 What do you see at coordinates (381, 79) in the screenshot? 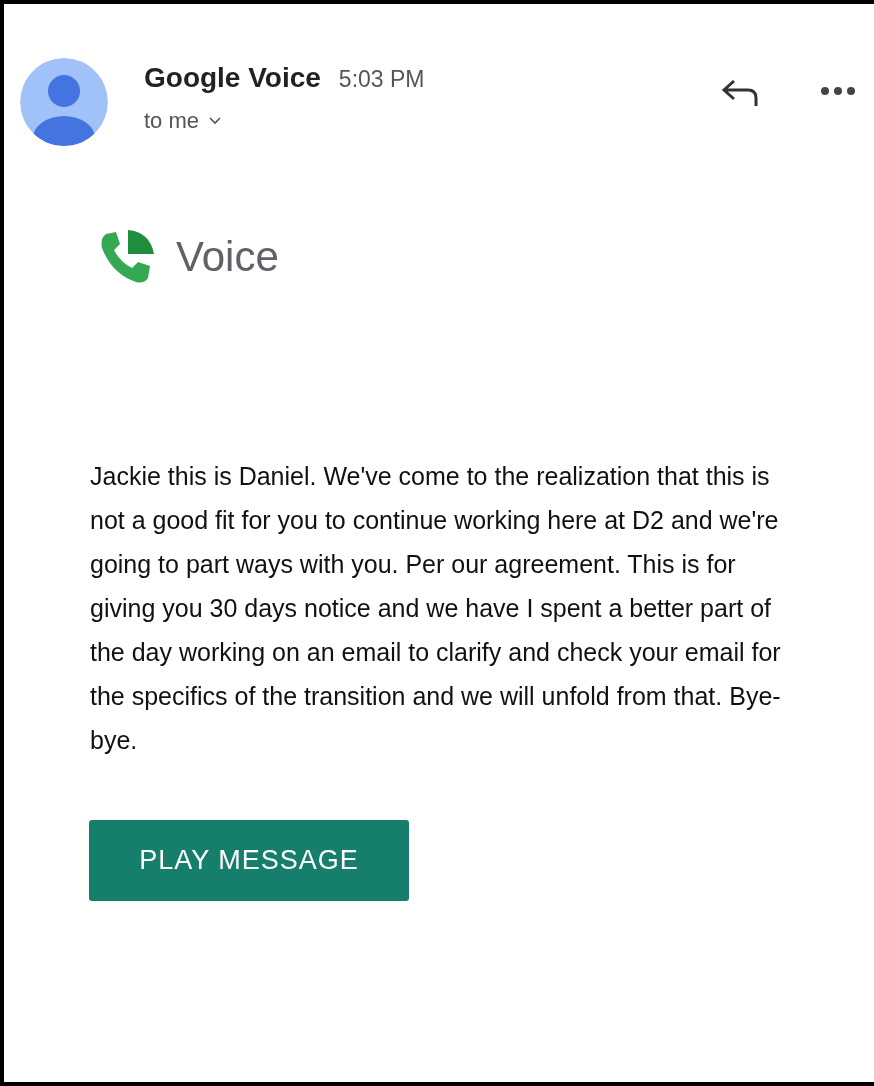
I see `sent-time: 5:03 PM` at bounding box center [381, 79].